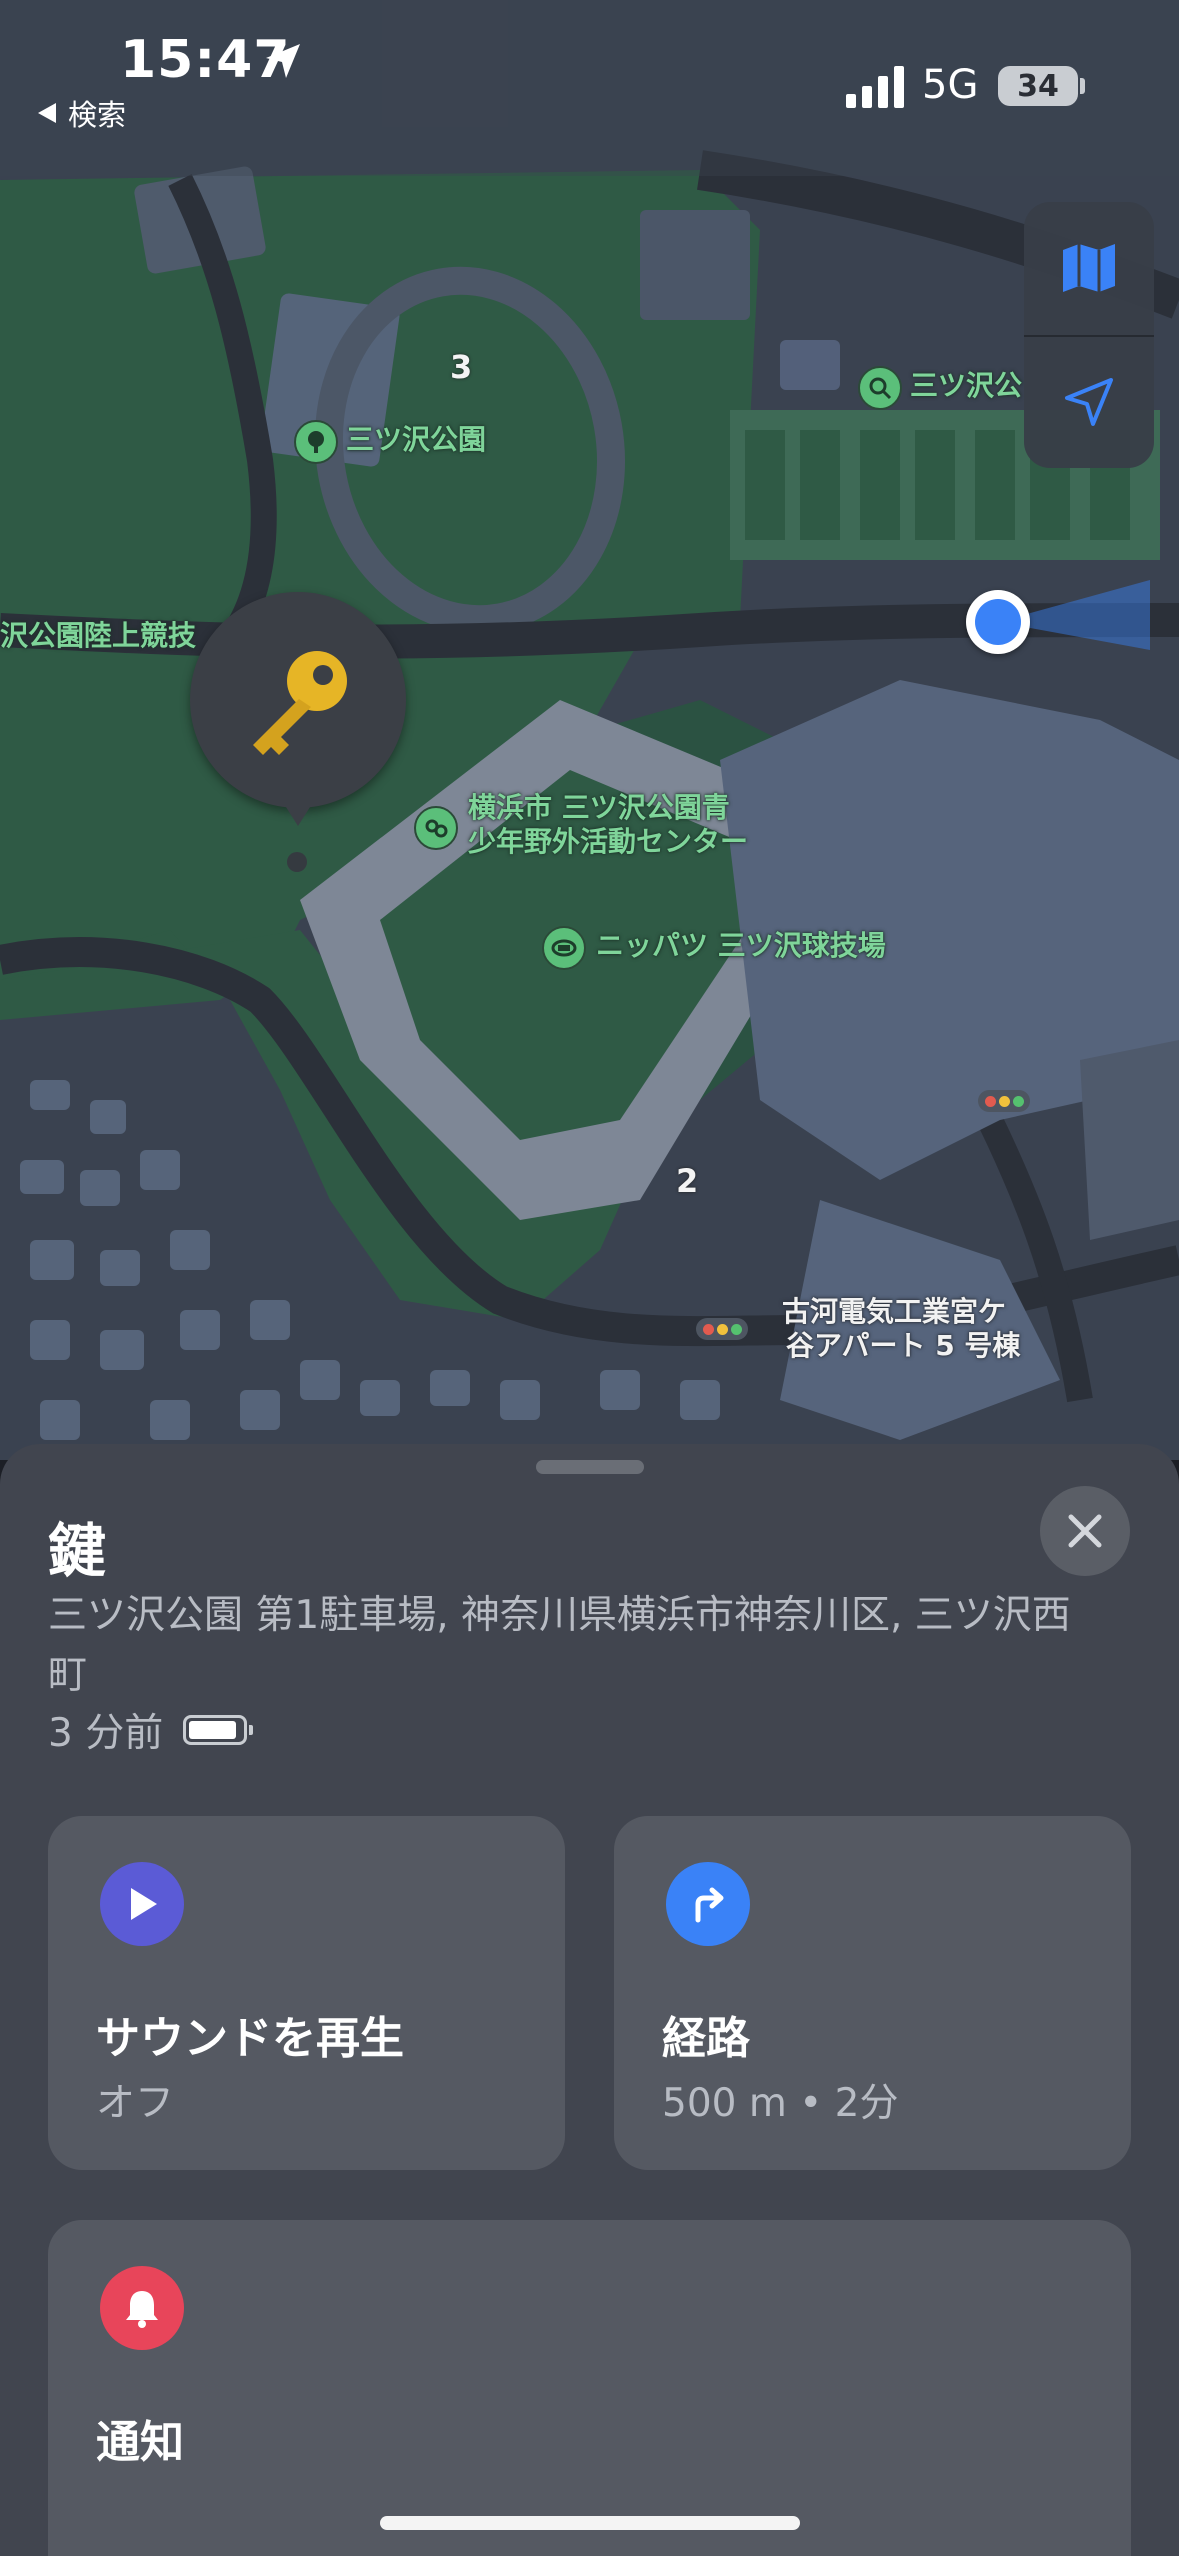  Describe the element at coordinates (218, 1730) in the screenshot. I see `item-battery-icon` at that location.